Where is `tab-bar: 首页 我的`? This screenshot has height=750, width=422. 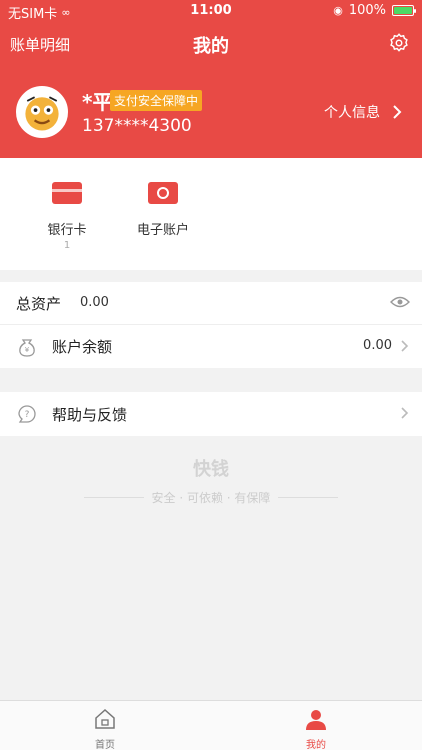 tab-bar: 首页 我的 is located at coordinates (211, 725).